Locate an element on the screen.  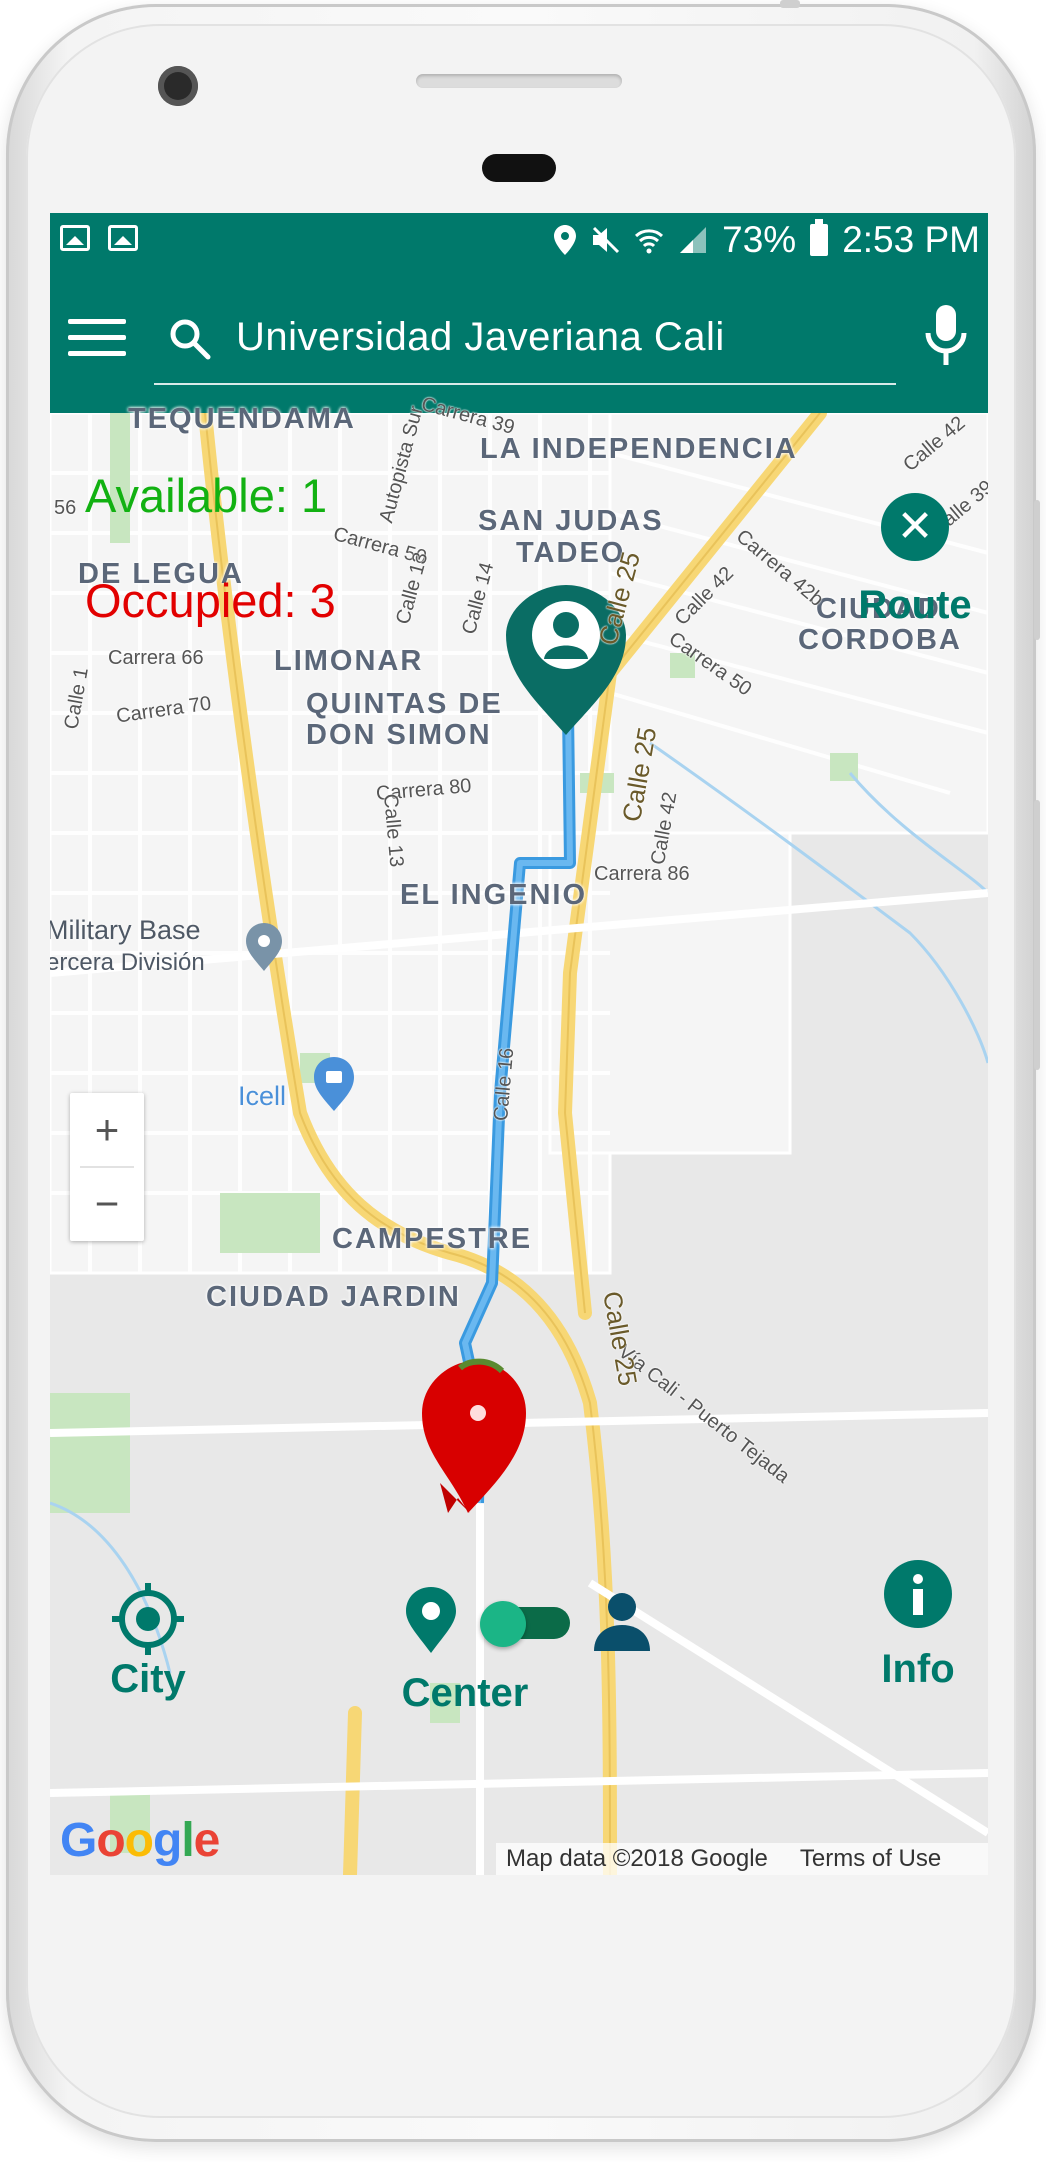
mic-icon is located at coordinates (946, 335).